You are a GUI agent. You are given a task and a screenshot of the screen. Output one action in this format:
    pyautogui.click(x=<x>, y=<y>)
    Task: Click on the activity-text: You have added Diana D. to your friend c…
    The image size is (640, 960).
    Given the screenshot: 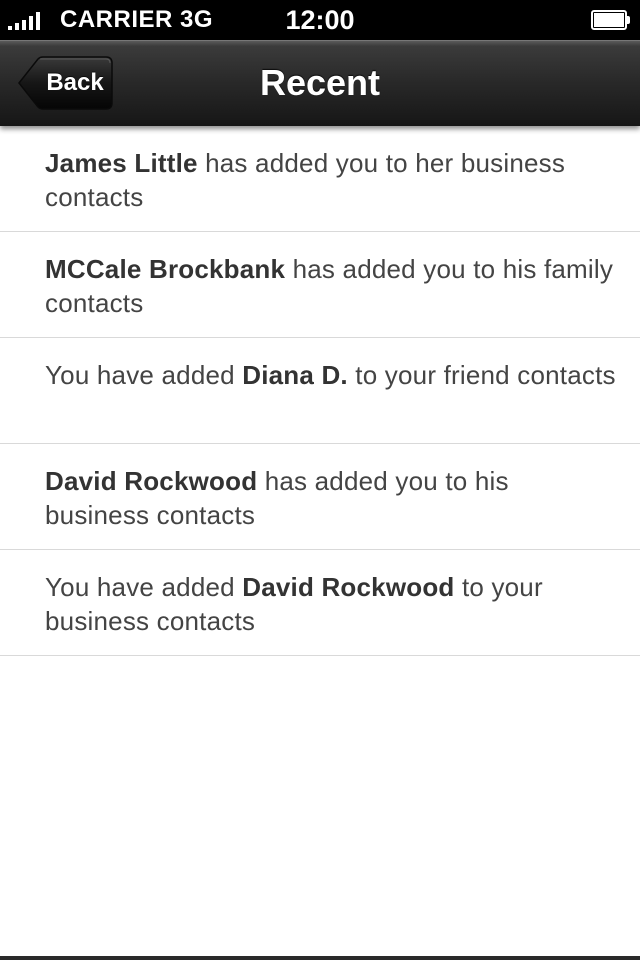 What is the action you would take?
    pyautogui.click(x=330, y=375)
    